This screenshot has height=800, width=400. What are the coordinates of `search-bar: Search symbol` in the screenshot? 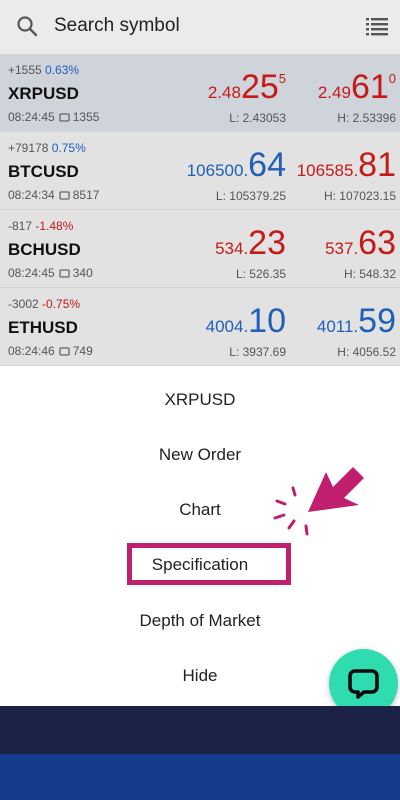 It's located at (200, 27).